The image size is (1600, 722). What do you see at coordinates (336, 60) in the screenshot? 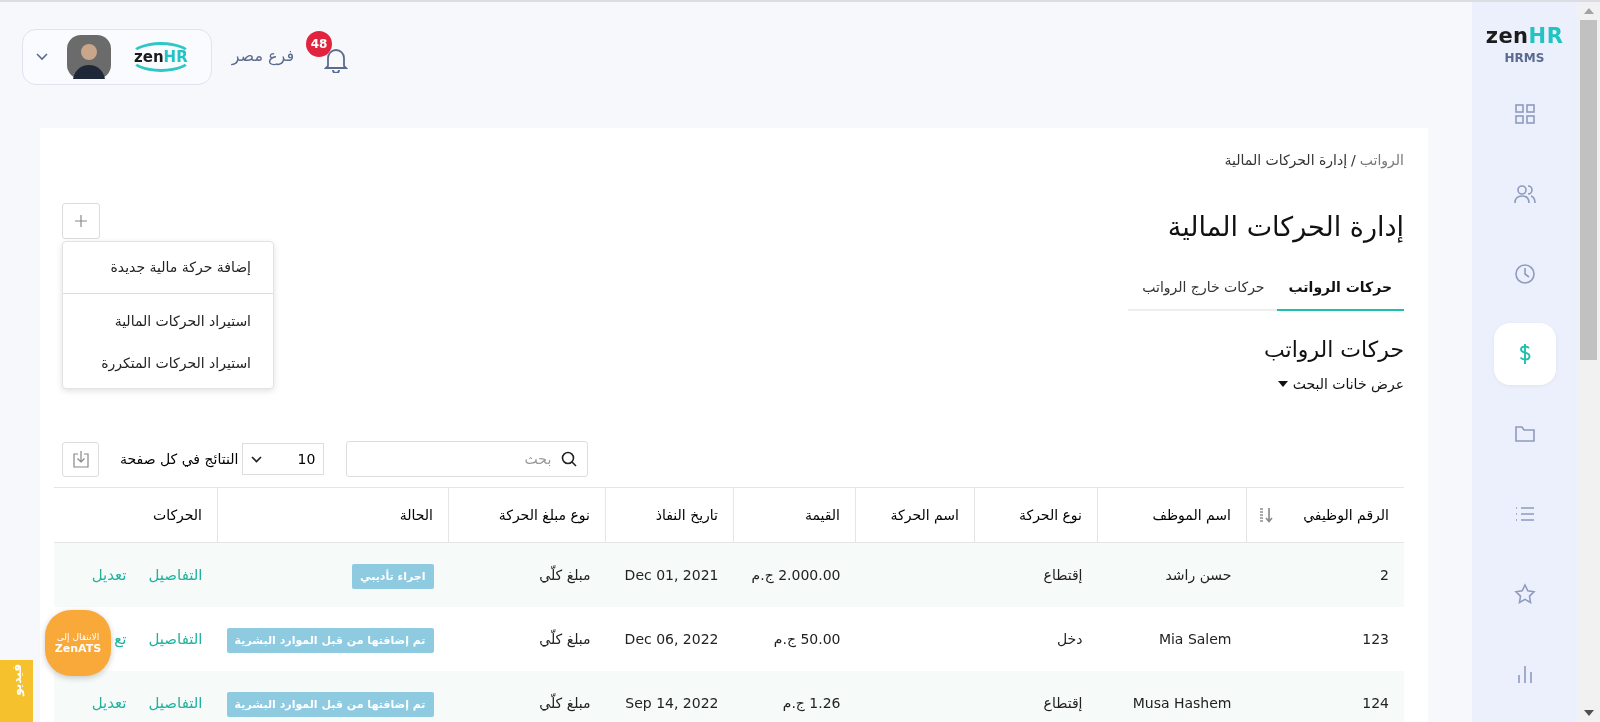
I see `bell-icon` at bounding box center [336, 60].